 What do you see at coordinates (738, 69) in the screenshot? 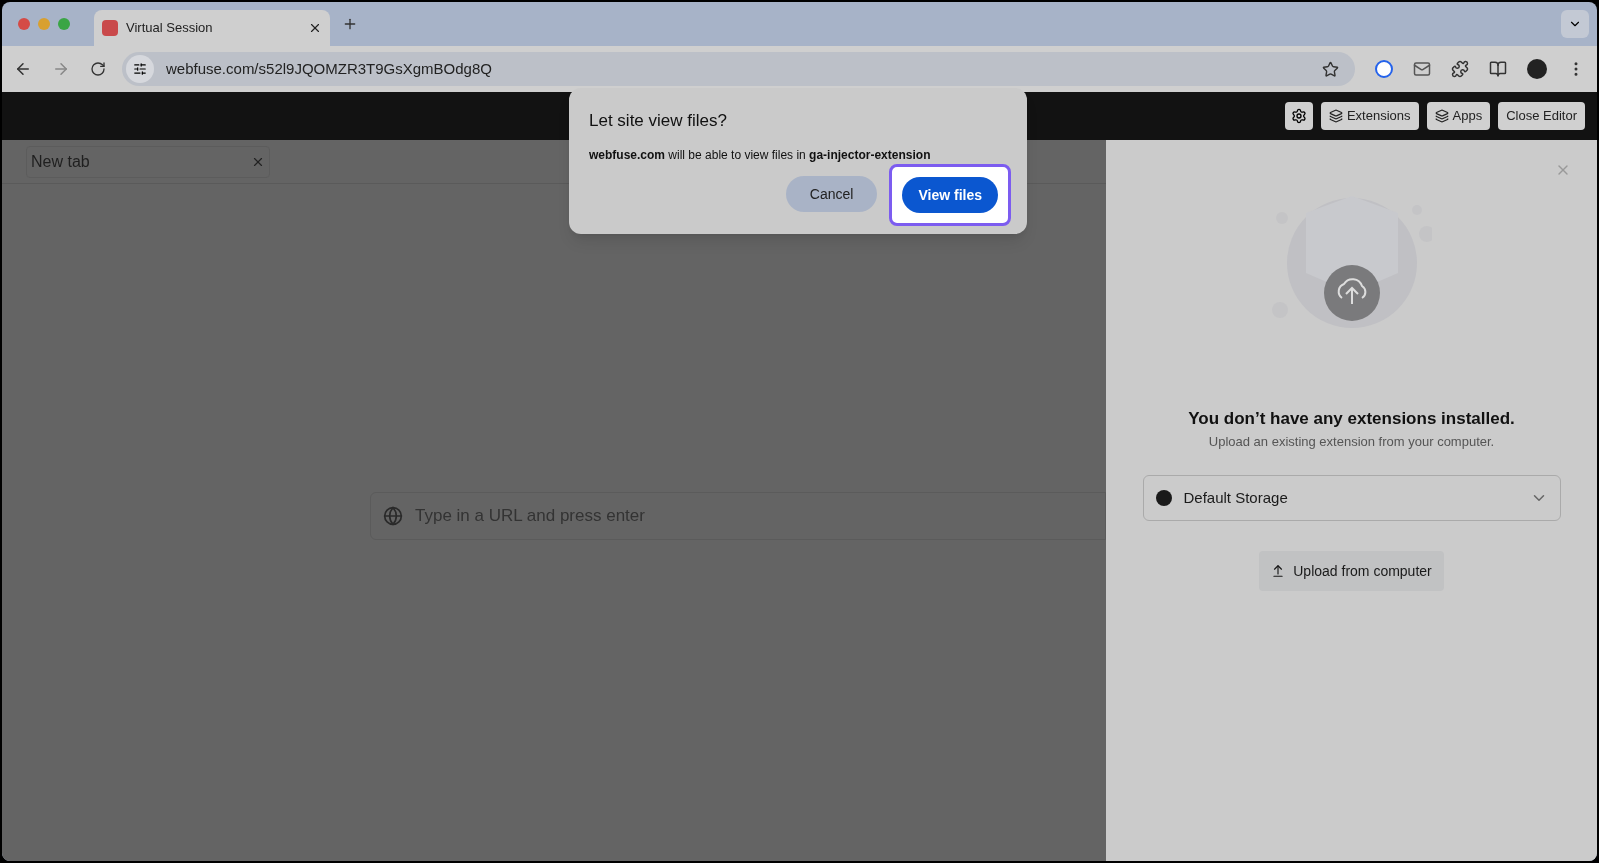
I see `address-bar: webfuse.com/s52l9JQOMZR3T9GsXgmBOdg8Q` at bounding box center [738, 69].